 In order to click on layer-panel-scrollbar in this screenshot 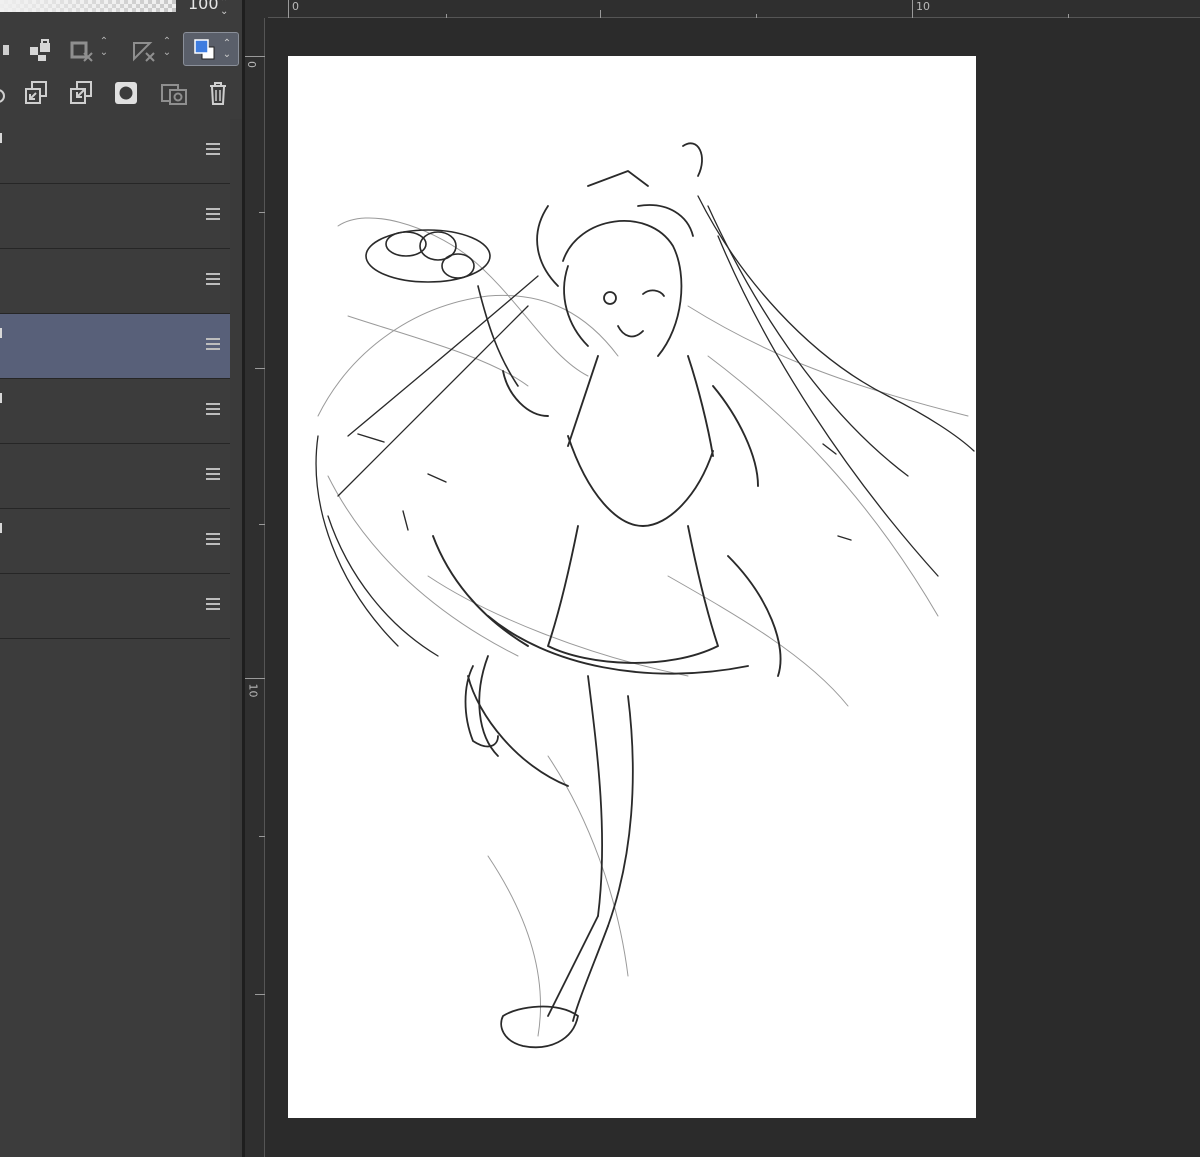, I will do `click(236, 638)`.